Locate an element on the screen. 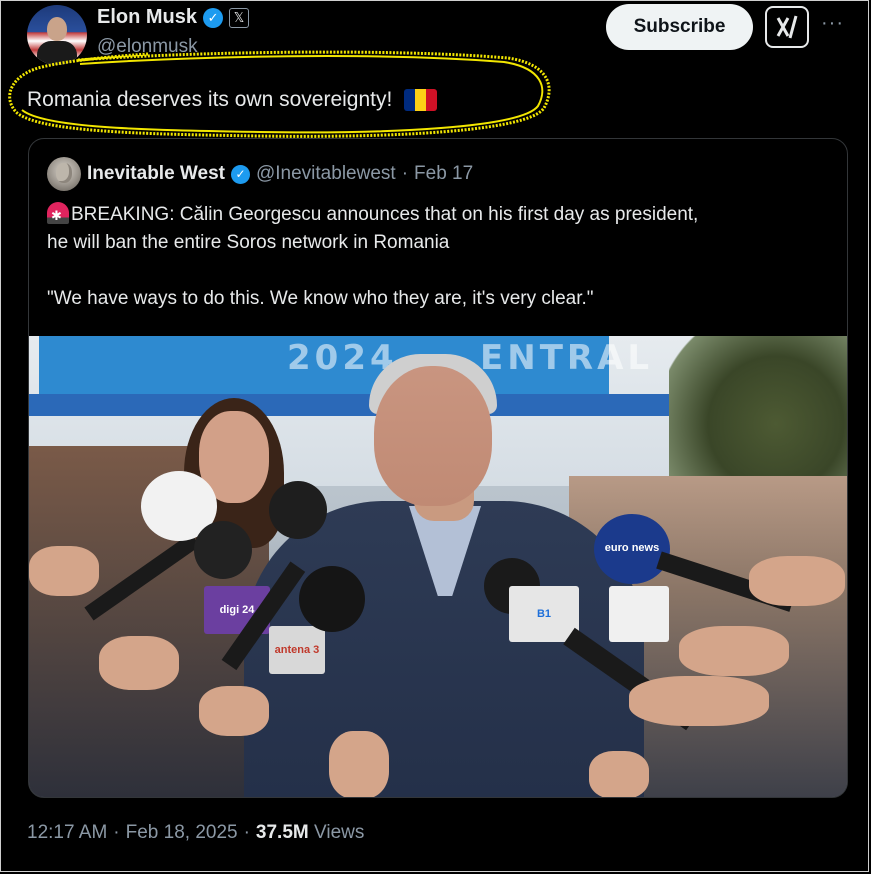  tweet-footer: 12:17 AM · Feb 18, 2025 · 37.5M Views is located at coordinates (195, 833).